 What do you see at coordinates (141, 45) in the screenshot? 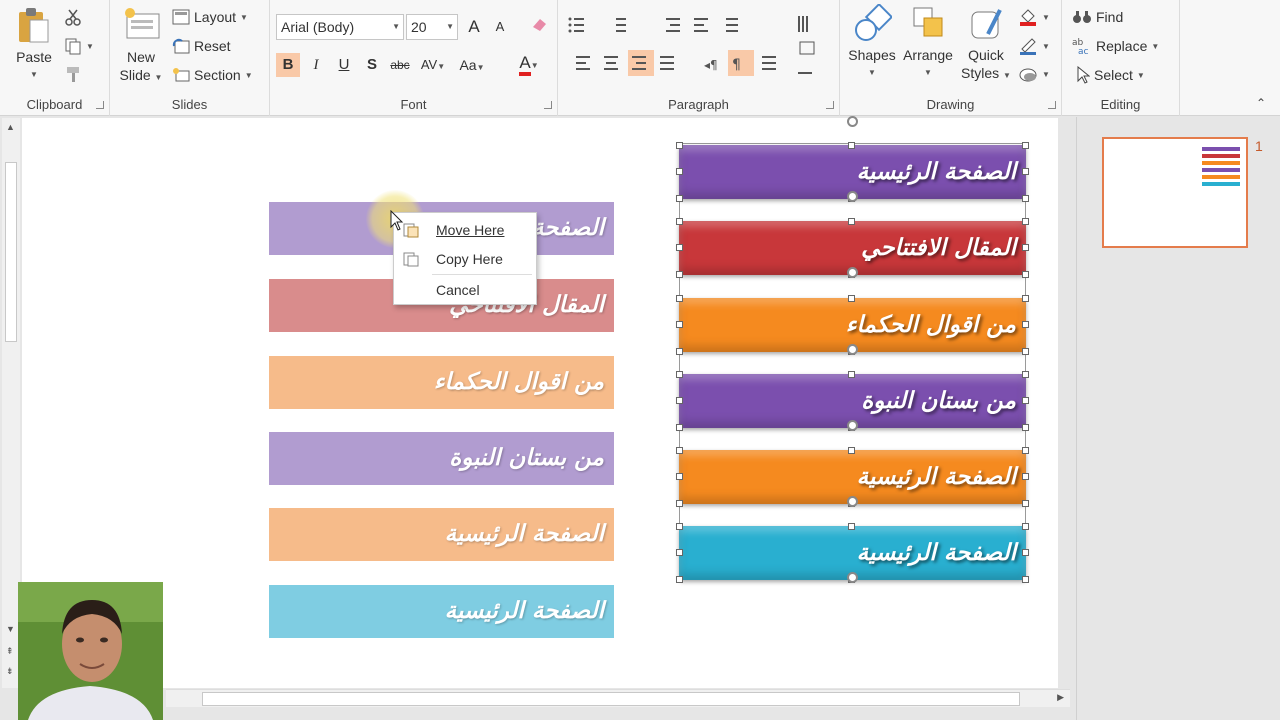
I see `new-slide-button: New Slide ▼` at bounding box center [141, 45].